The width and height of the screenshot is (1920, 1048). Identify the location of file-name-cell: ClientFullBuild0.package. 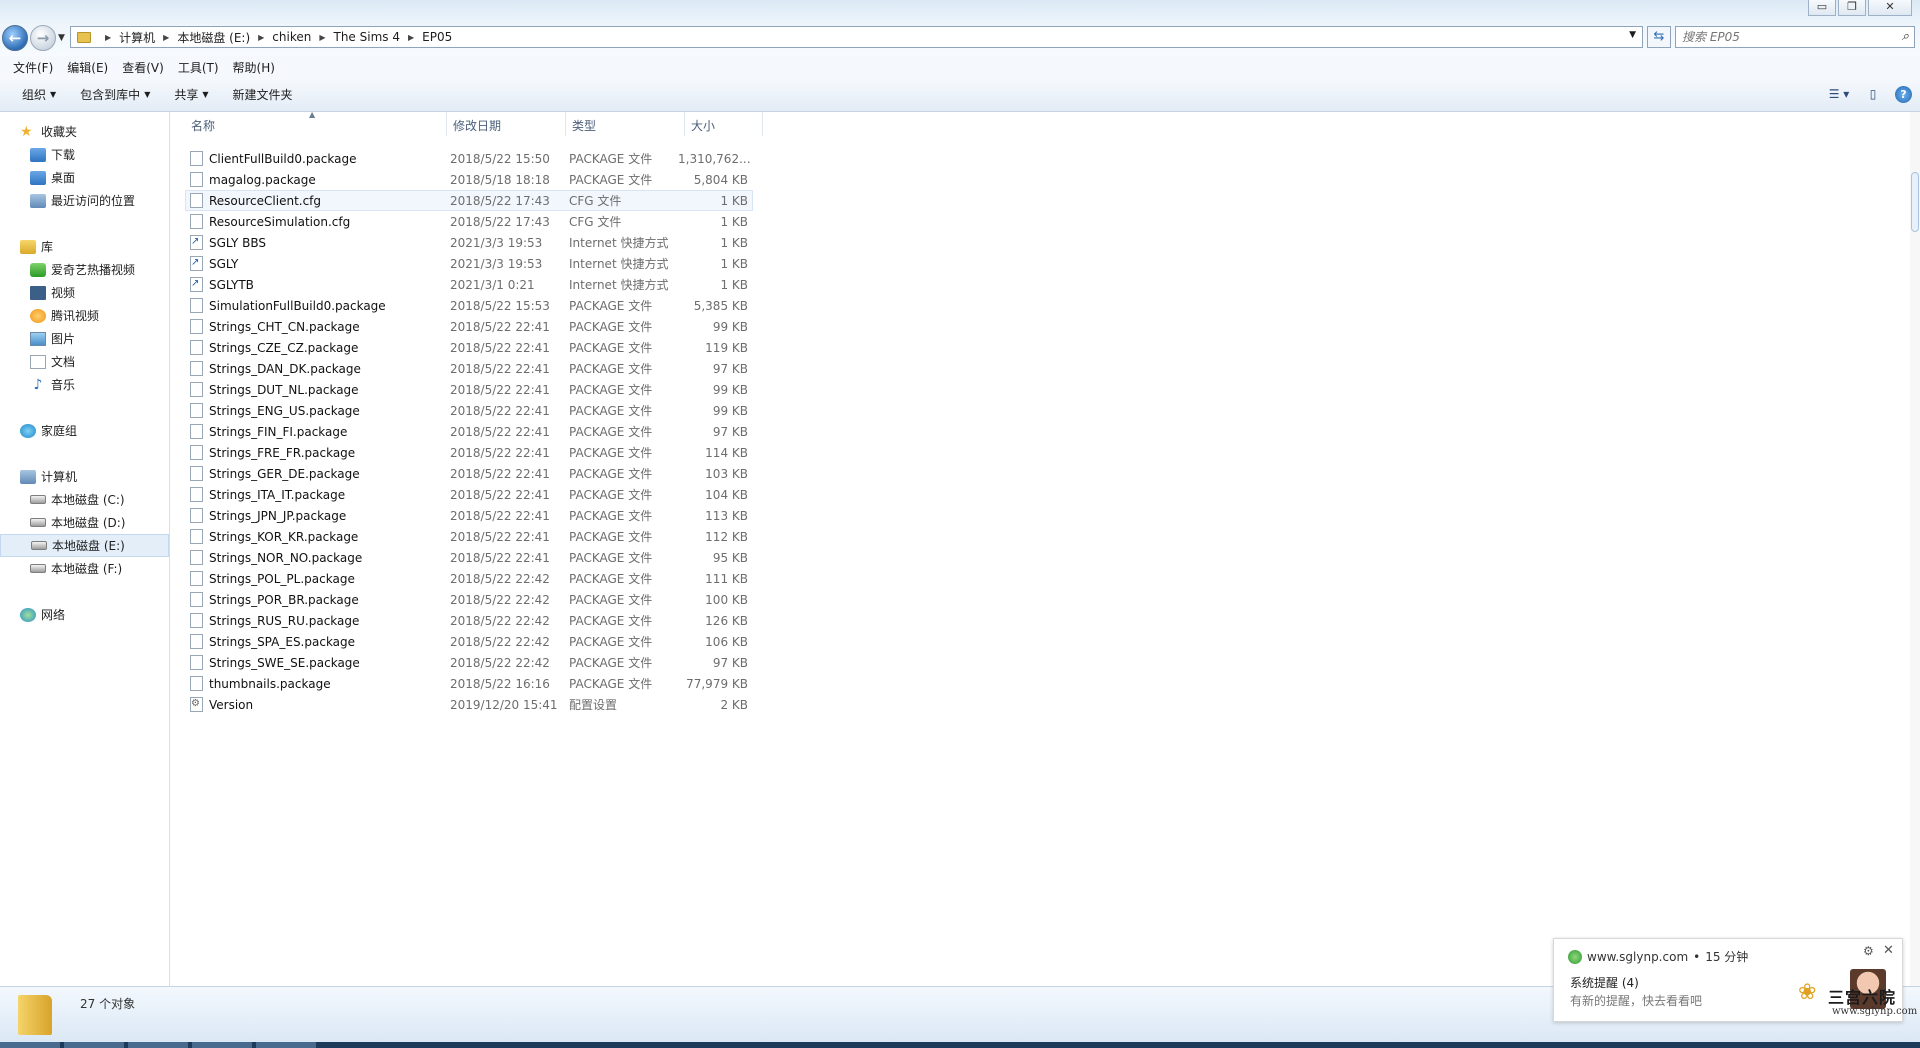
(317, 158).